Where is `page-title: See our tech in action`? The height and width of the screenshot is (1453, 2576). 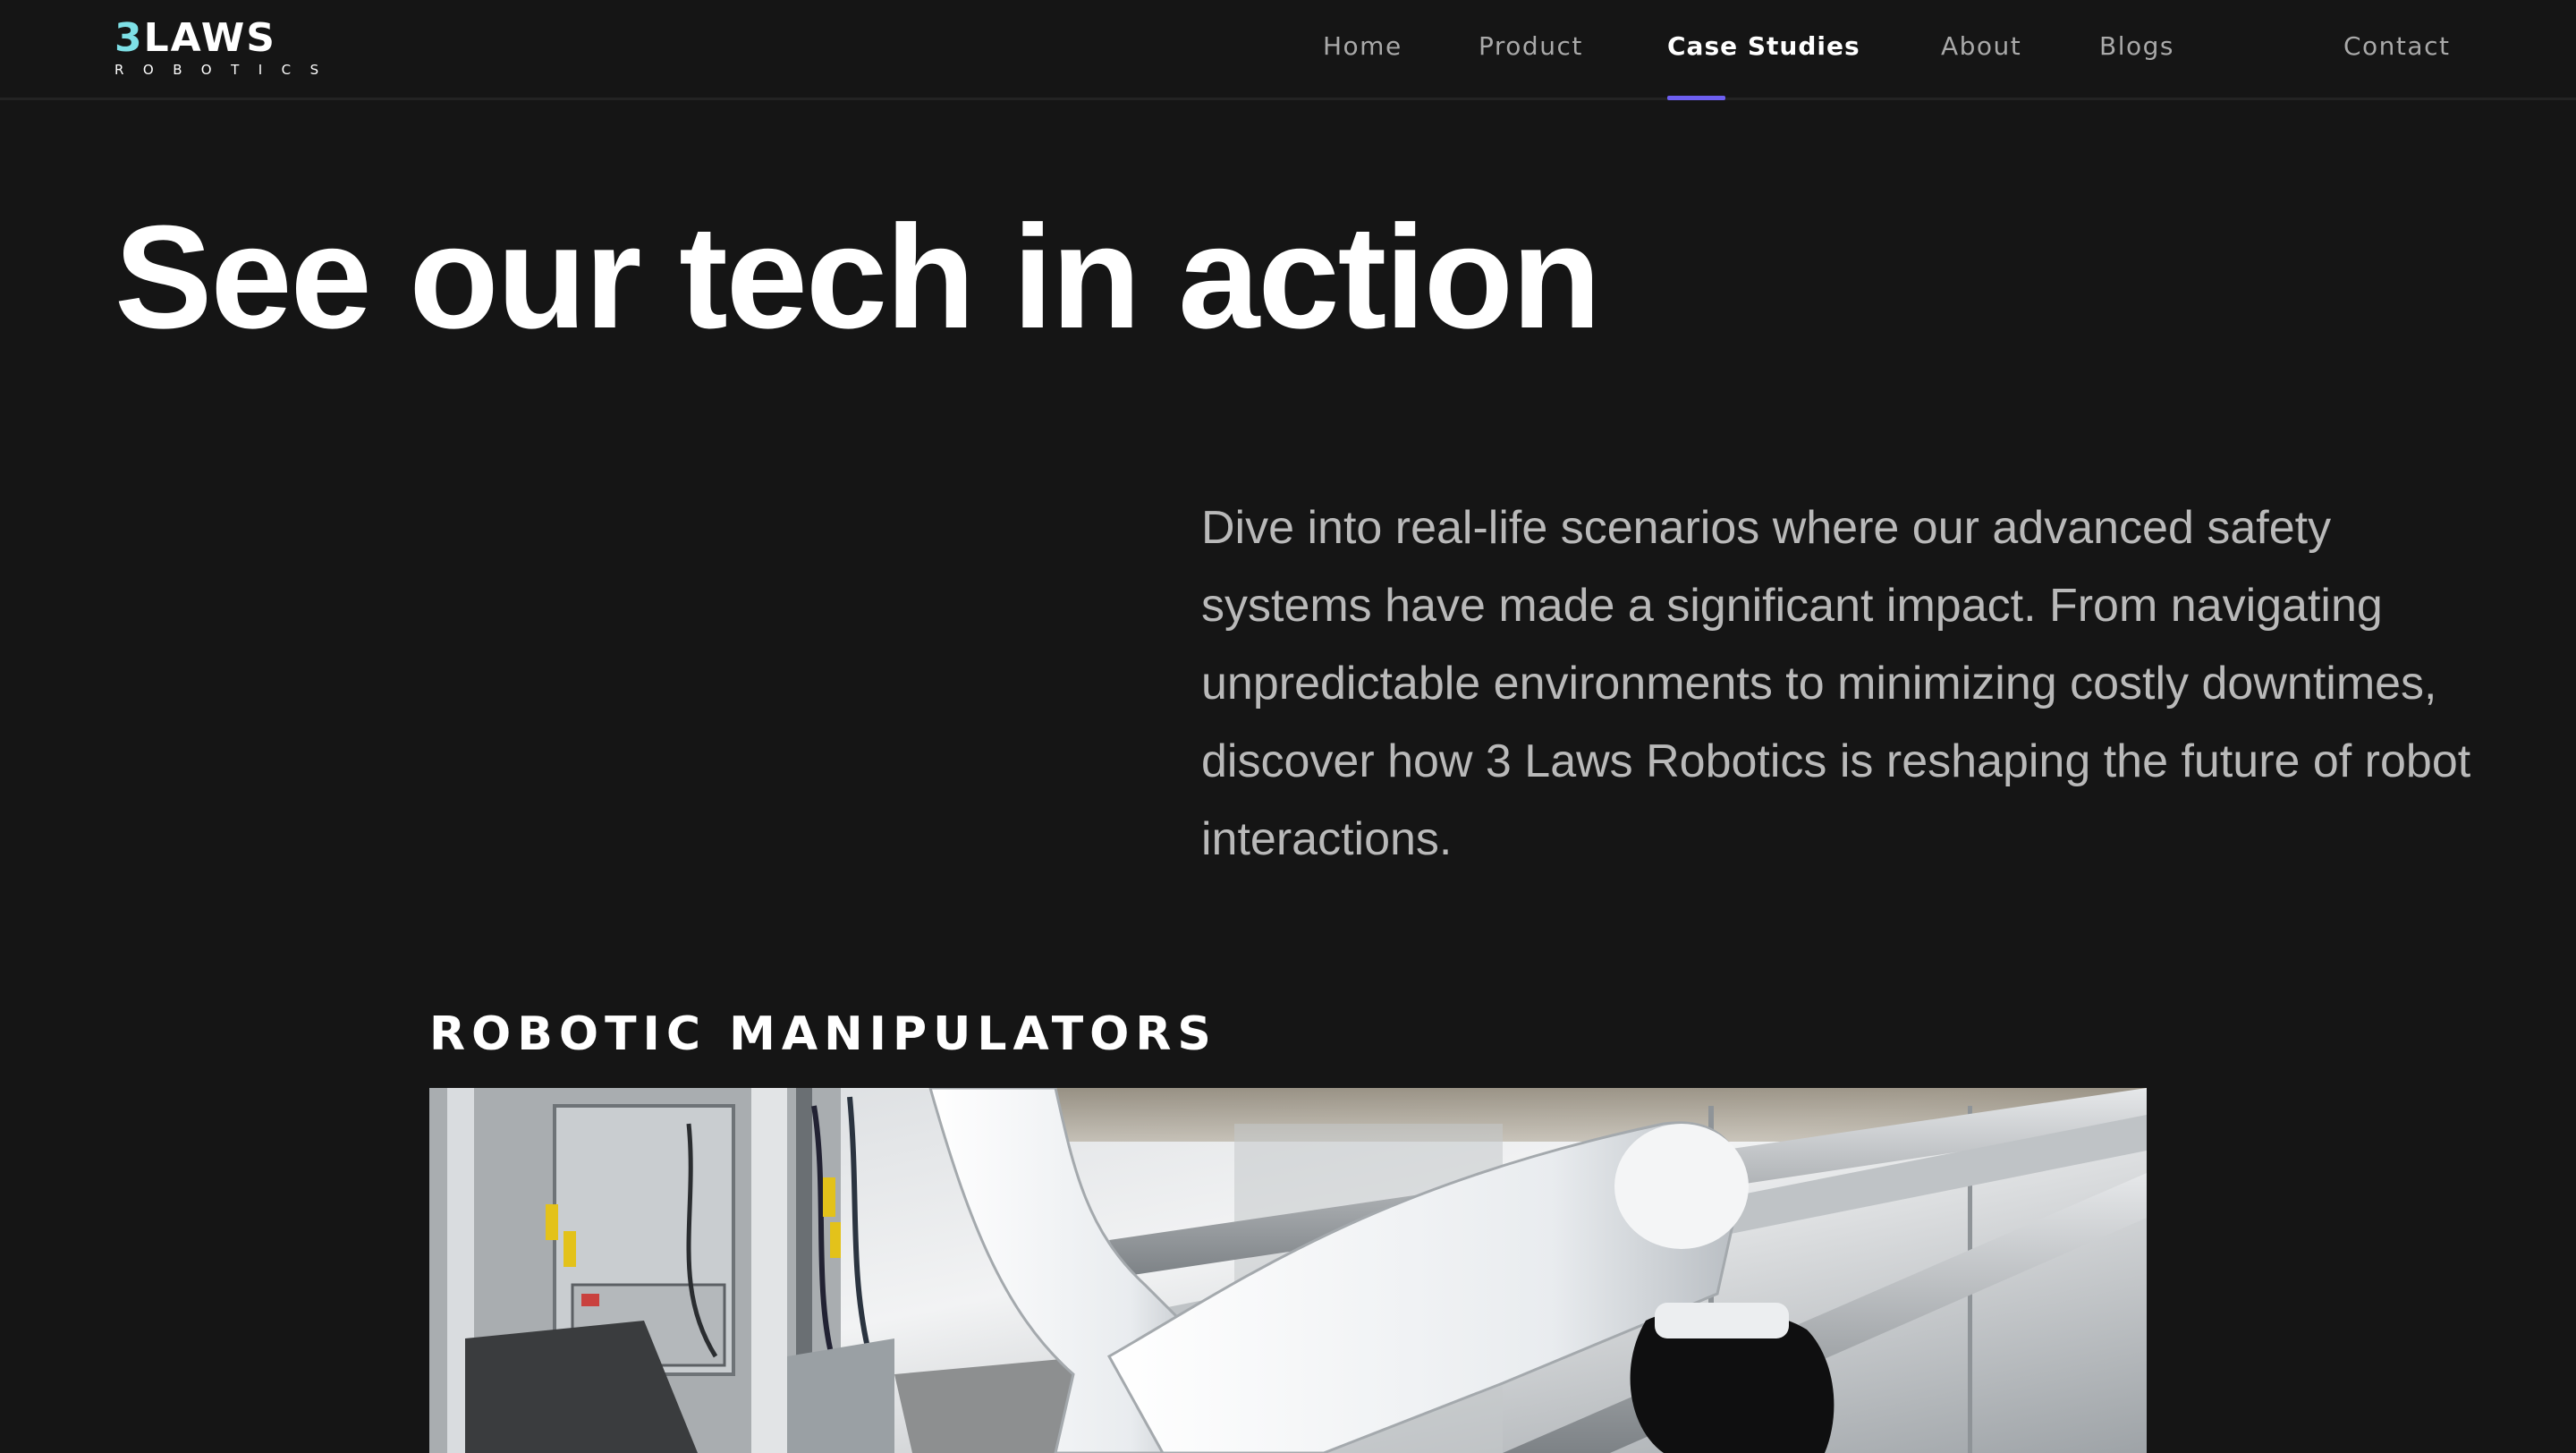
page-title: See our tech in action is located at coordinates (857, 277).